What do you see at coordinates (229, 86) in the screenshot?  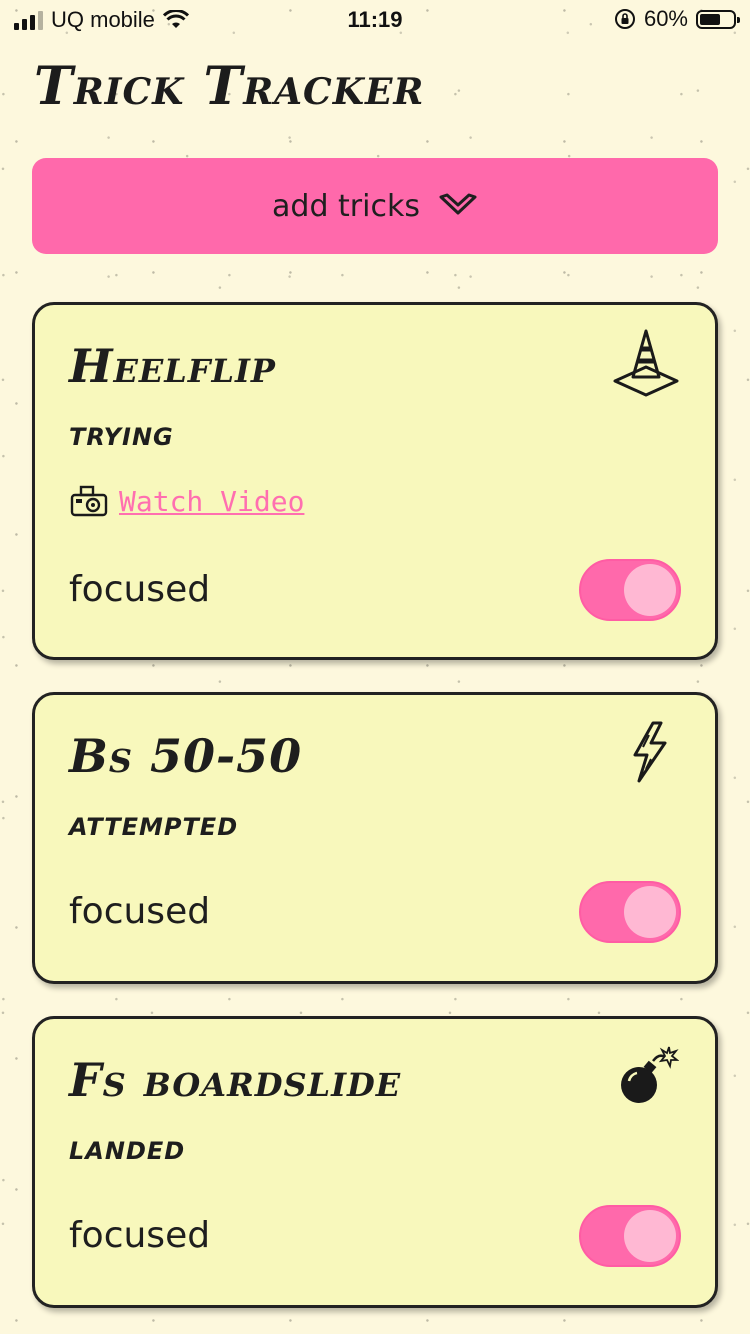 I see `page-title: Trick Tracker` at bounding box center [229, 86].